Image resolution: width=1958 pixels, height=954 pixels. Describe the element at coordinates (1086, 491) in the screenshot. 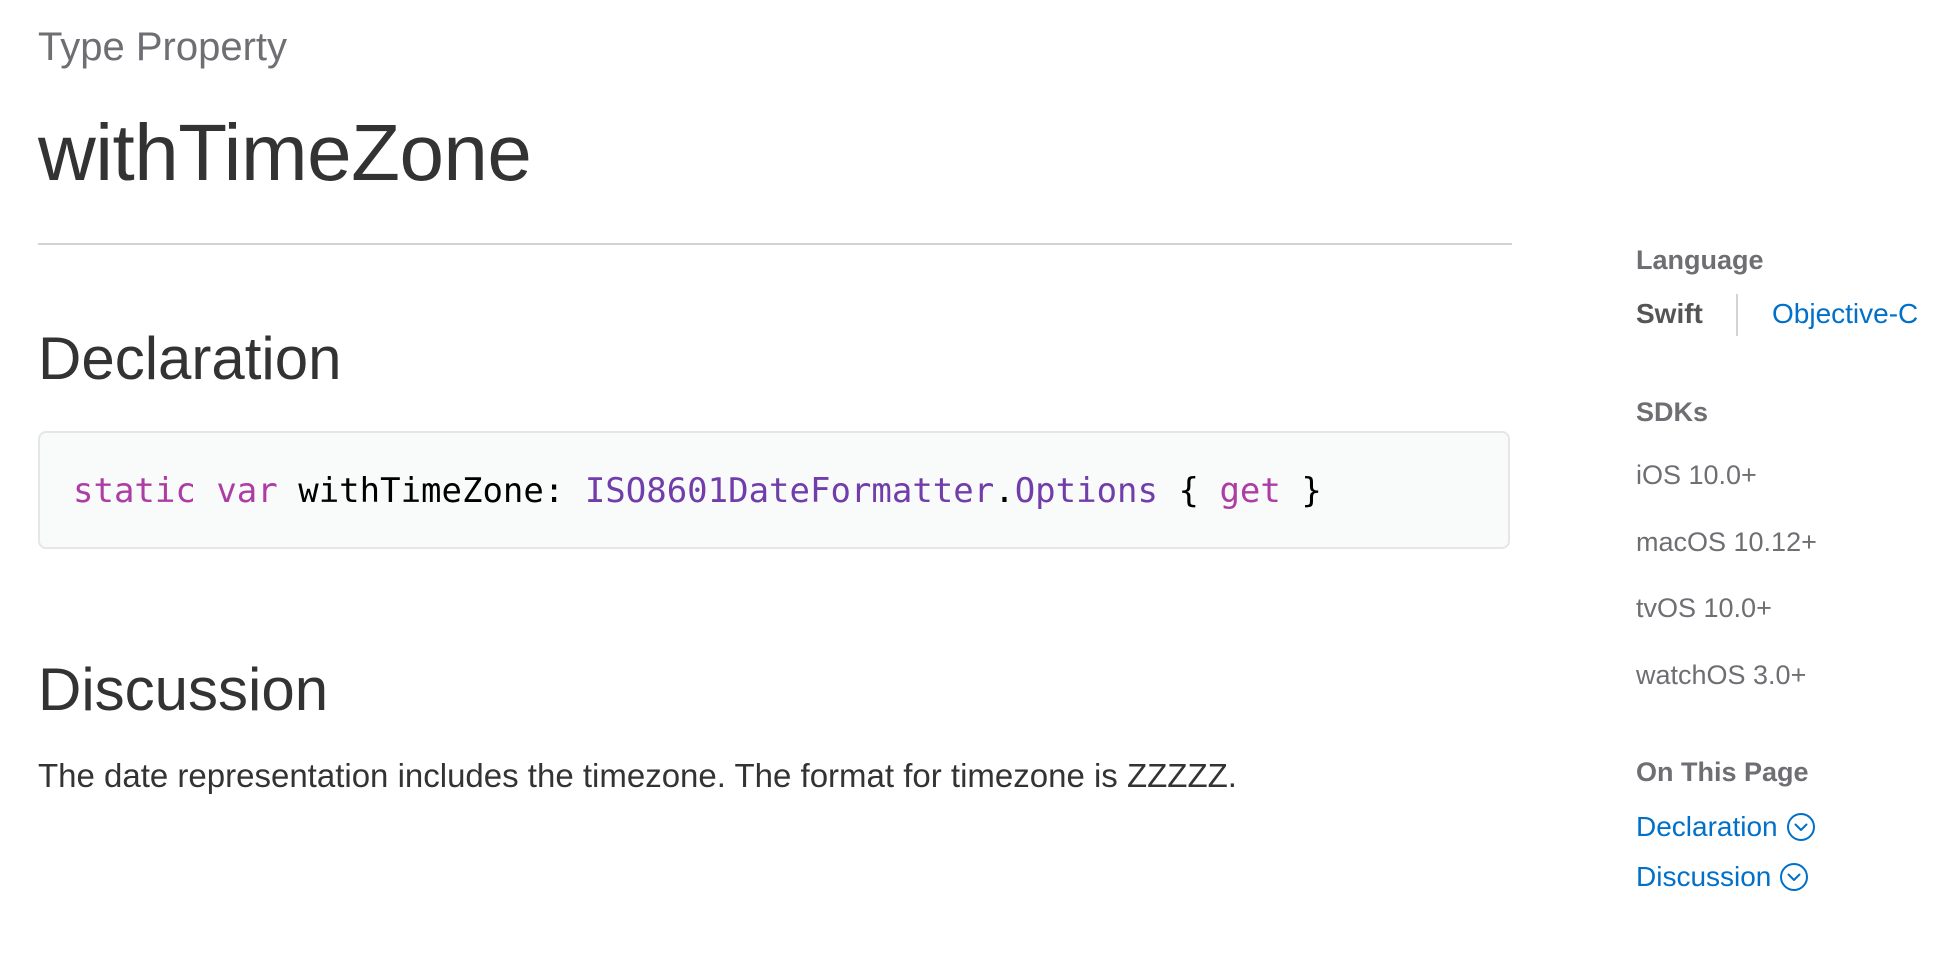

I see `code-type-link-options: Options` at that location.